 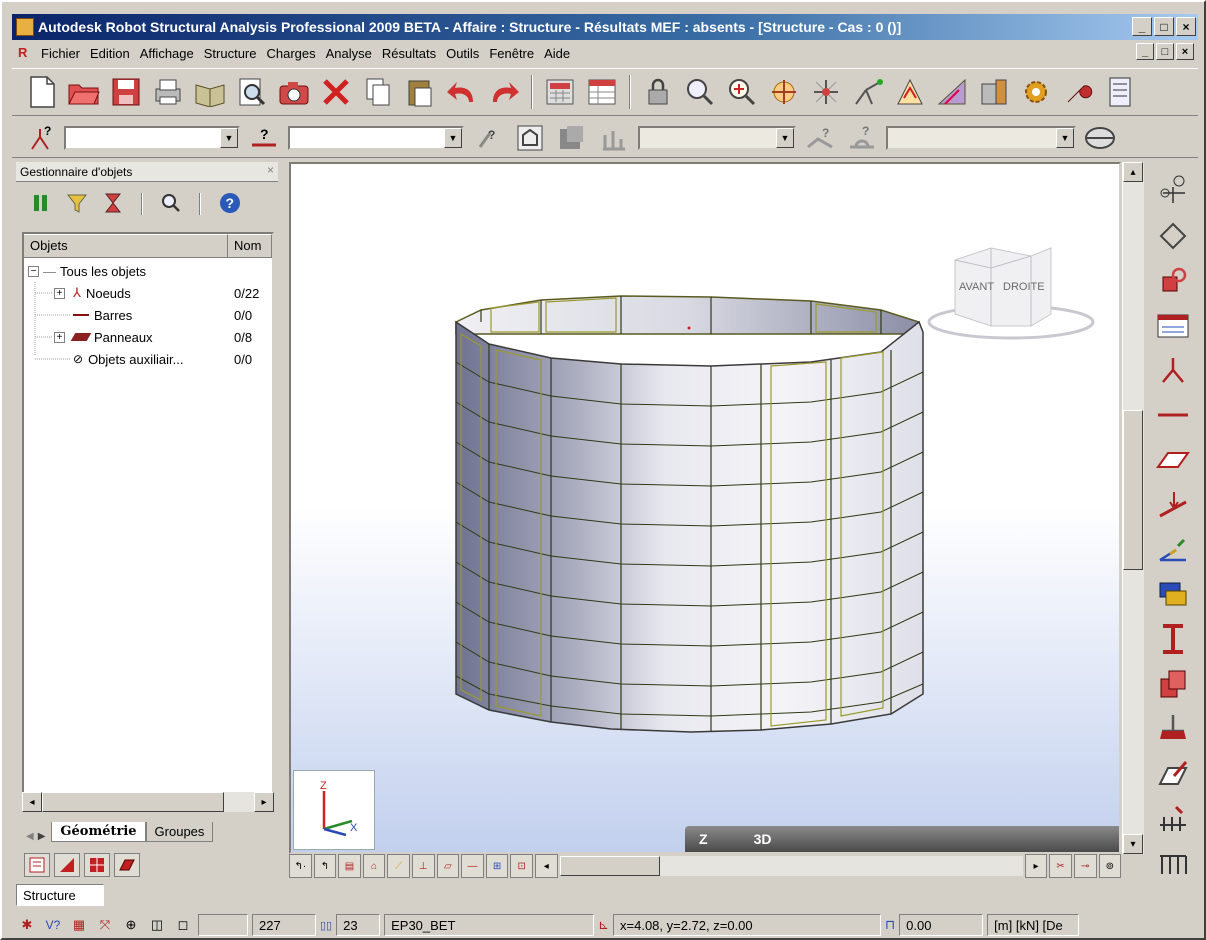 I want to click on panel-icon, so click(x=1173, y=460).